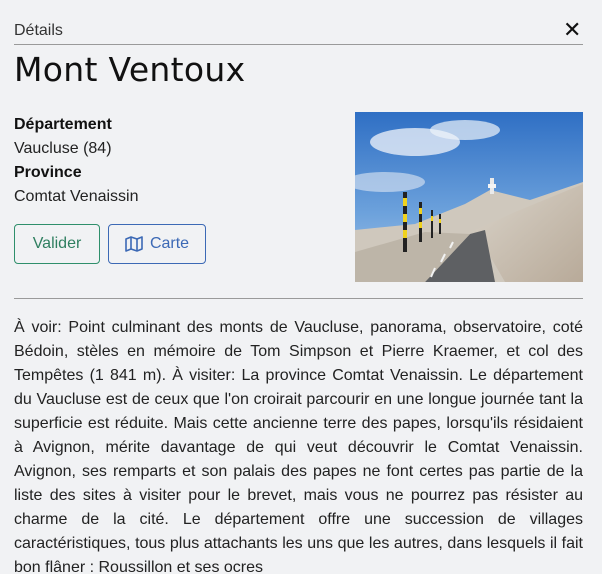 The height and width of the screenshot is (574, 602). What do you see at coordinates (298, 31) in the screenshot?
I see `panel-header: Détails ✕` at bounding box center [298, 31].